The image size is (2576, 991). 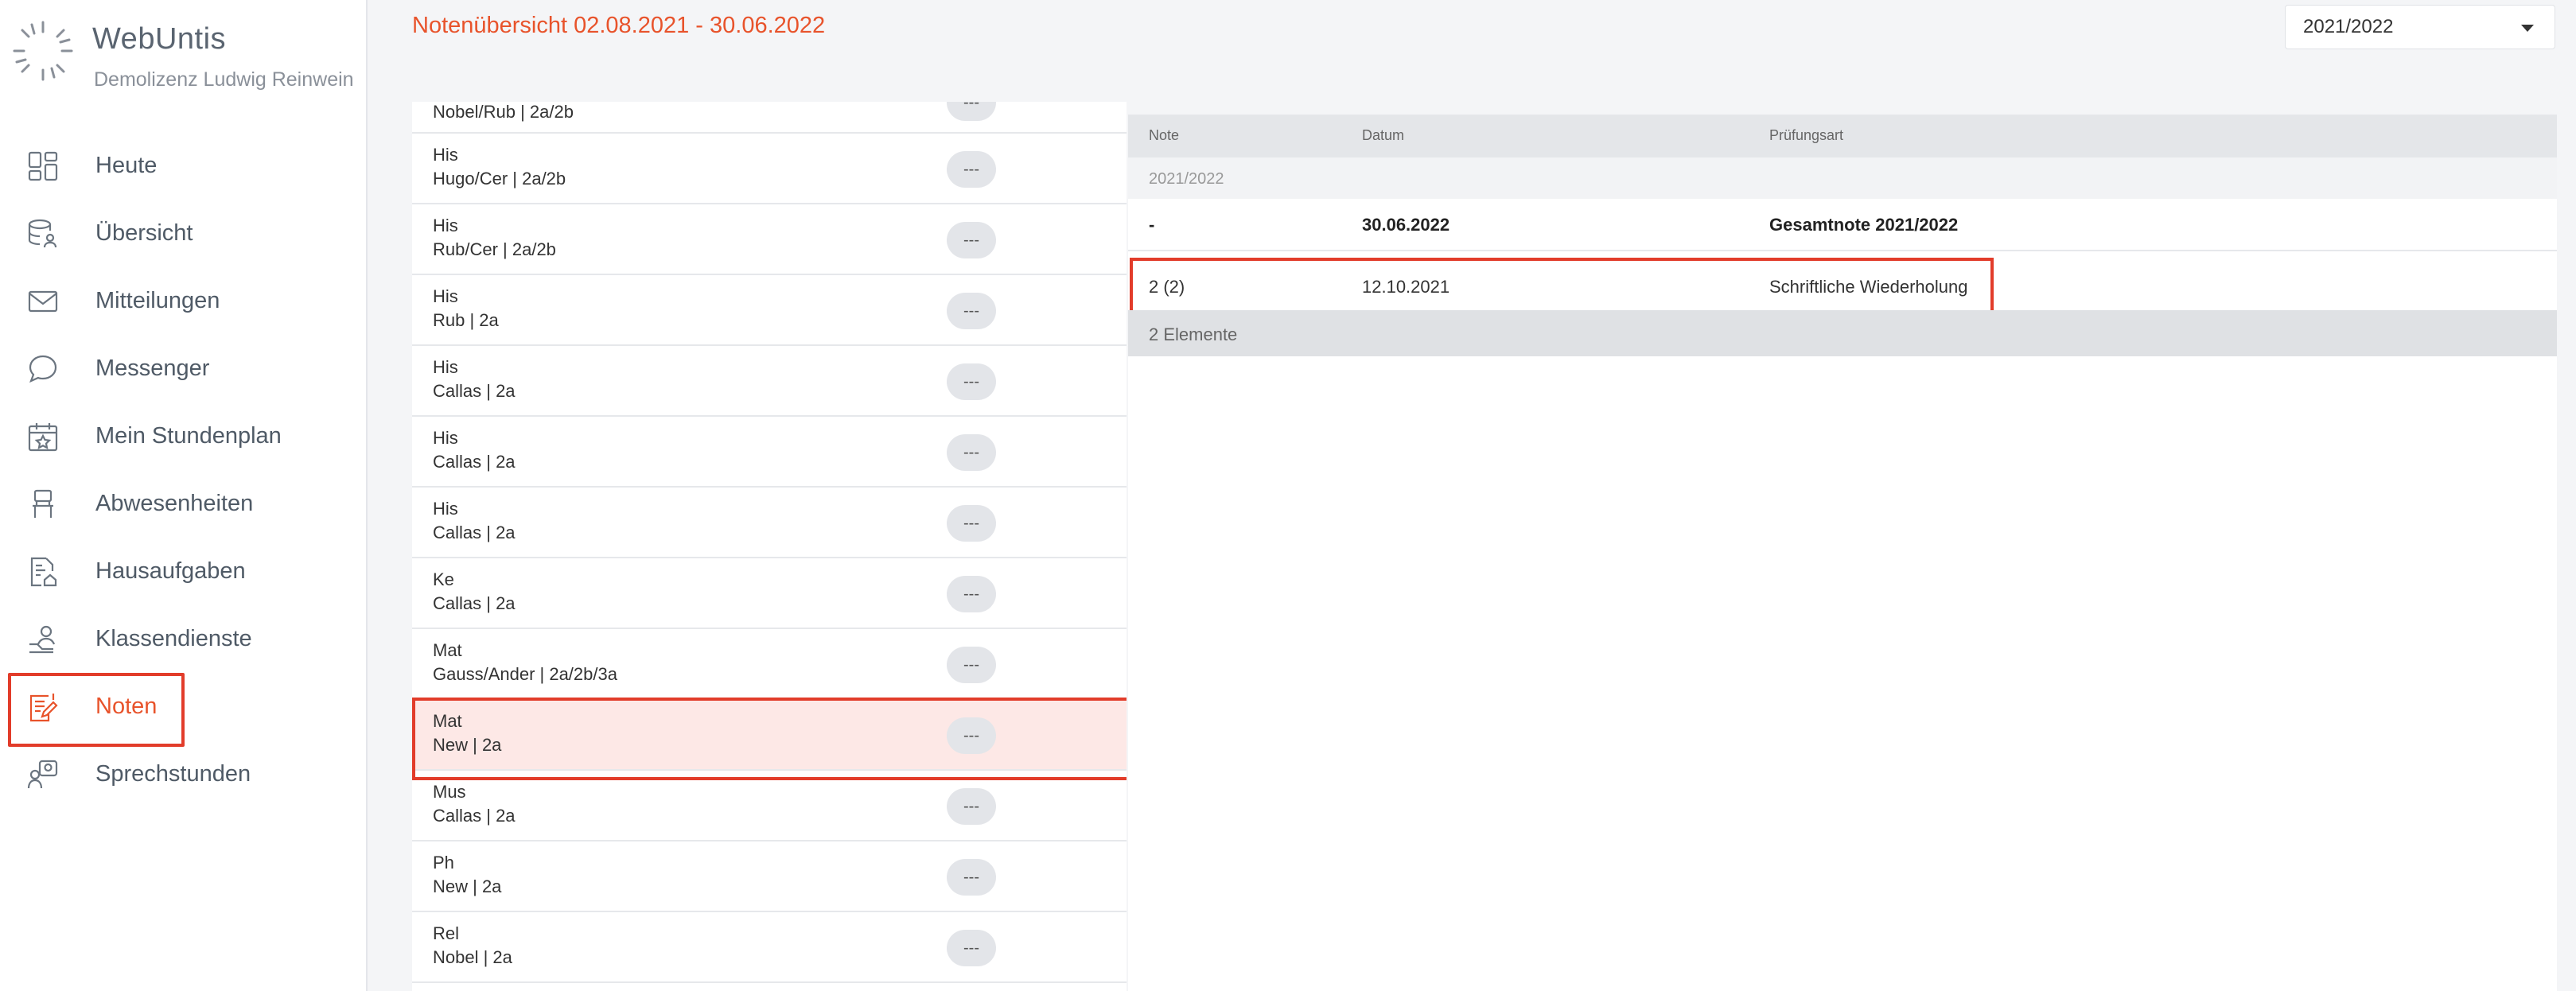 I want to click on sidebar-item-label: Mitteilungen, so click(x=157, y=300).